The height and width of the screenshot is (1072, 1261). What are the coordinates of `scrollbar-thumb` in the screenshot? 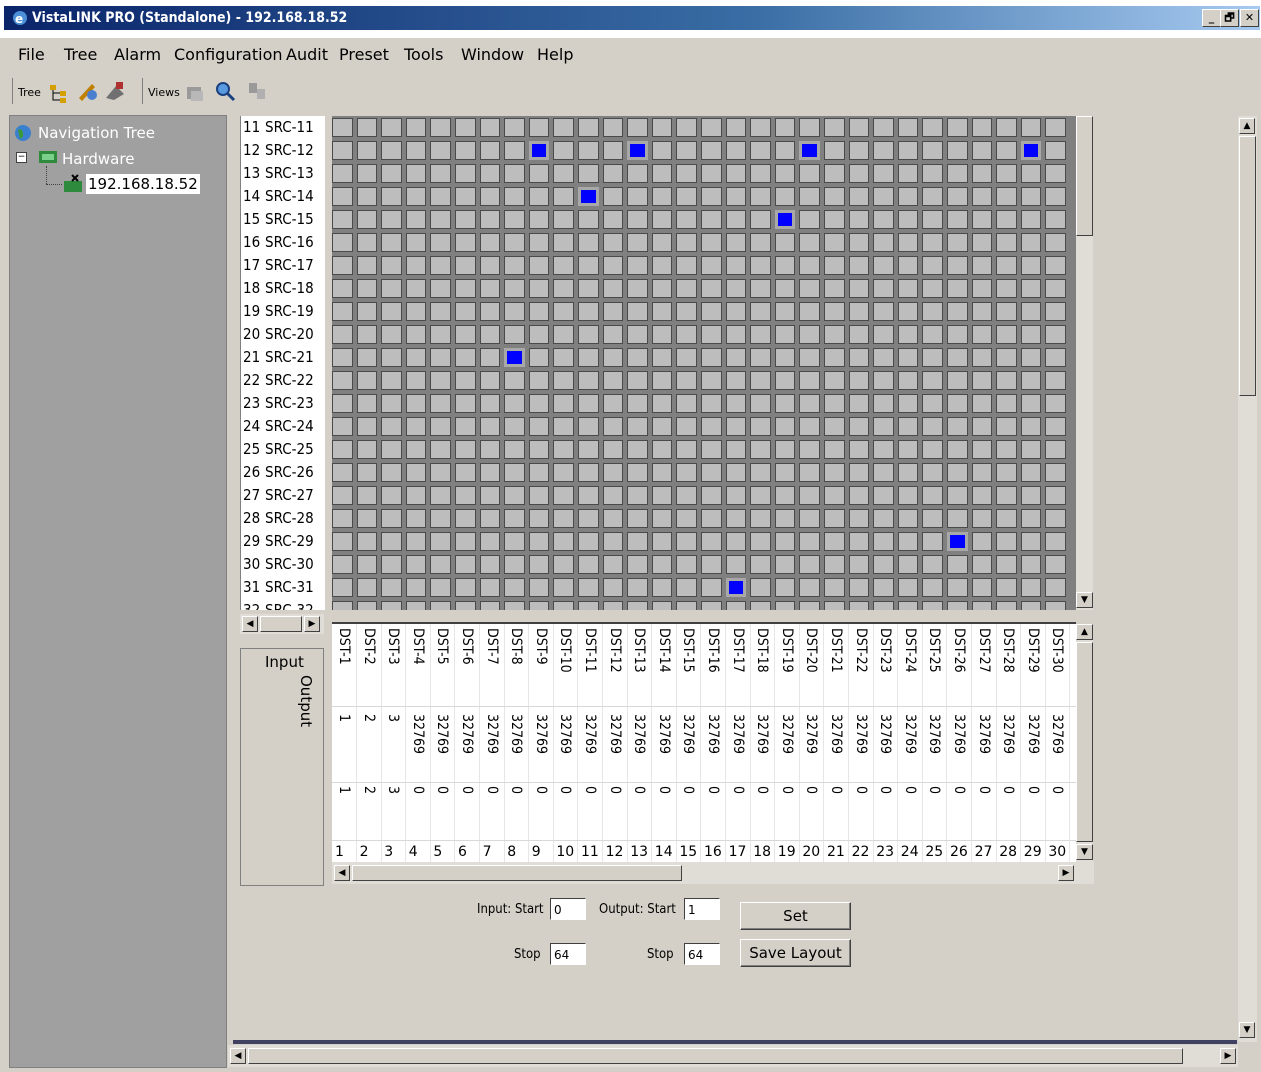 It's located at (1247, 266).